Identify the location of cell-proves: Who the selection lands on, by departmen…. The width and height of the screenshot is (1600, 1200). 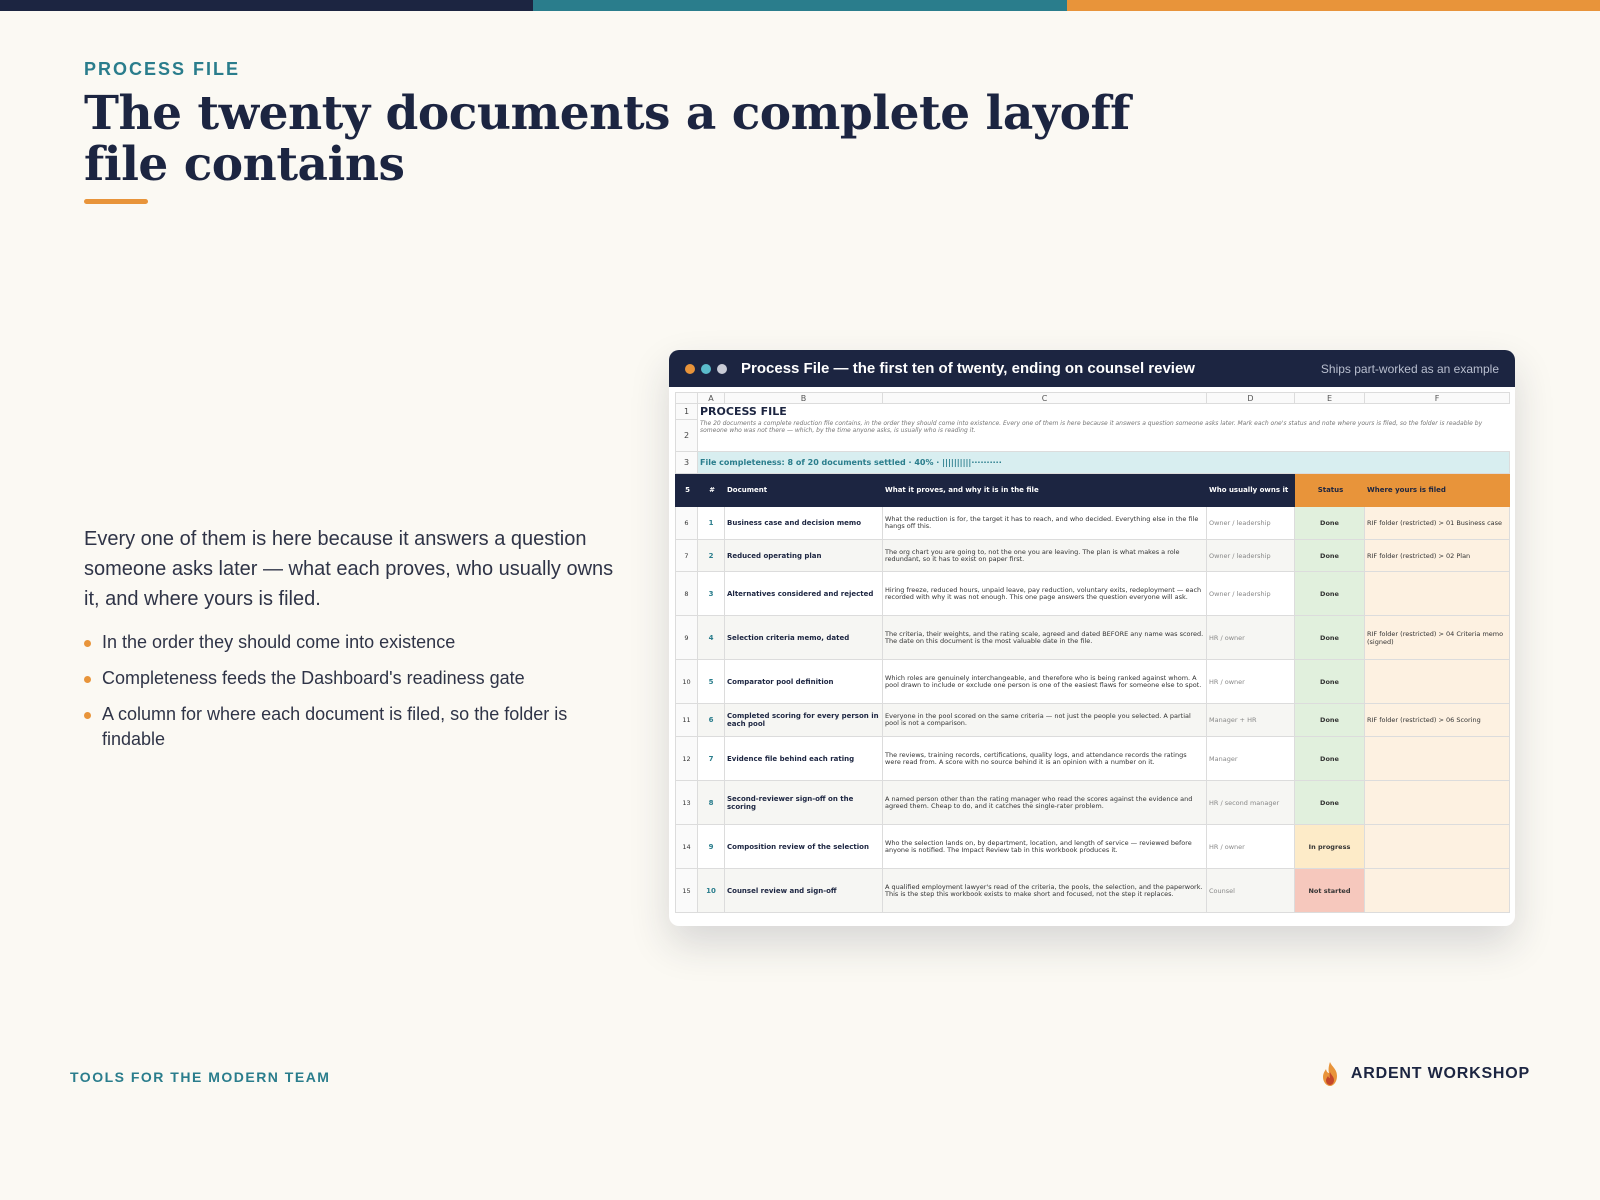
(1044, 846).